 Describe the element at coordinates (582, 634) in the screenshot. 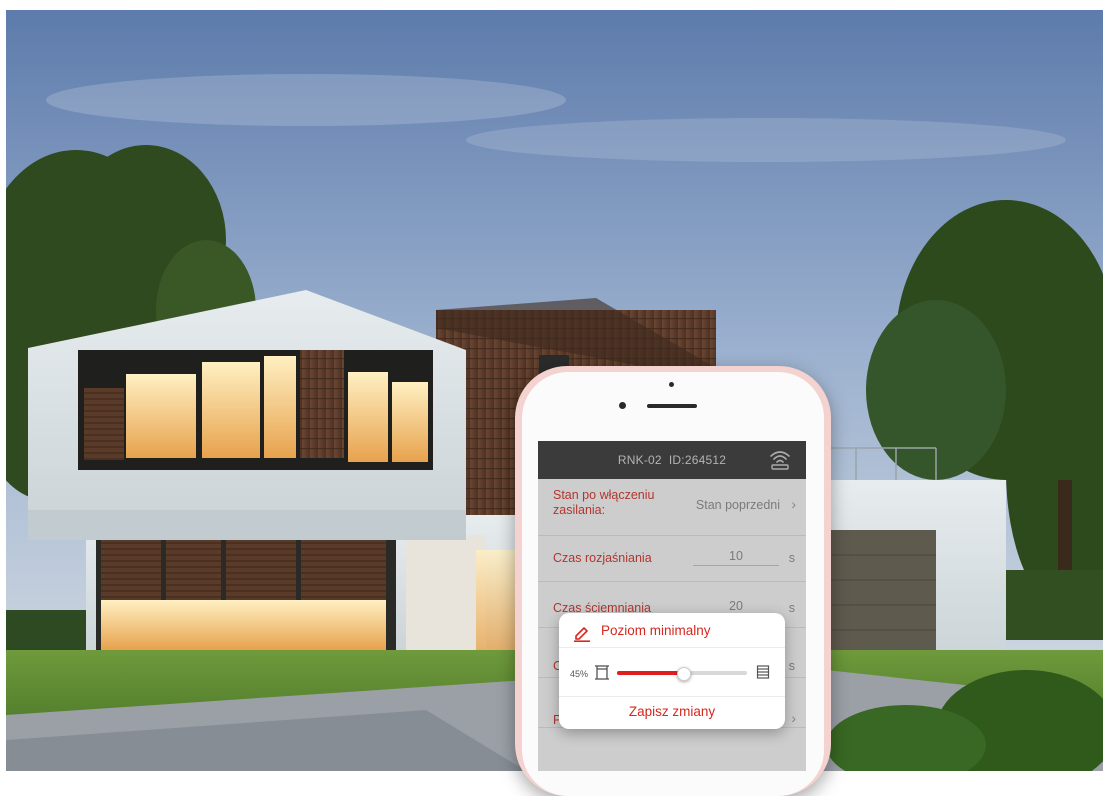

I see `pencil-icon` at that location.